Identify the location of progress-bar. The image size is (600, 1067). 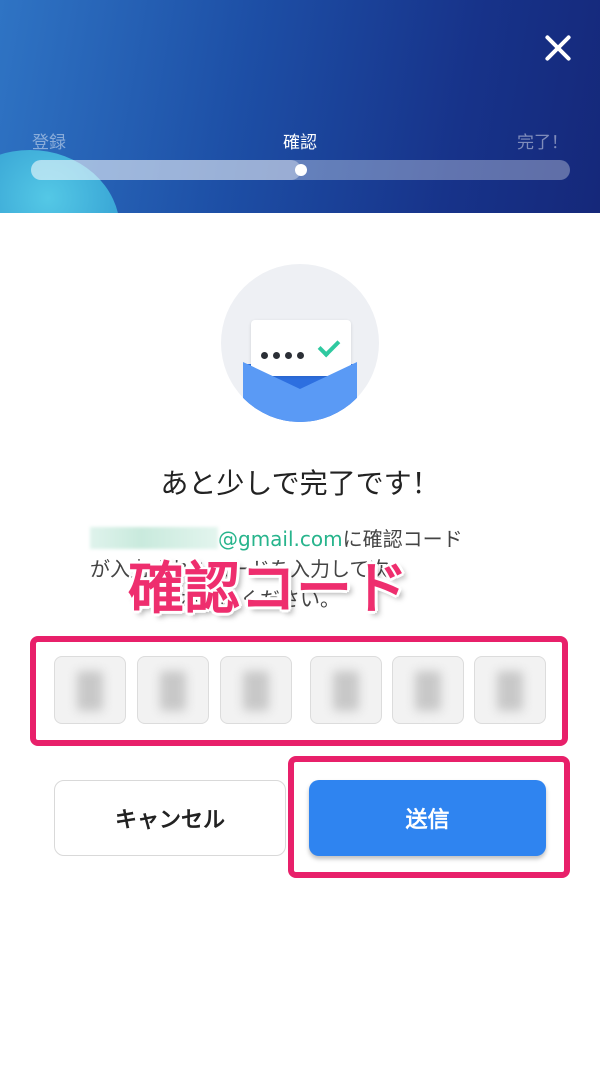
(300, 170).